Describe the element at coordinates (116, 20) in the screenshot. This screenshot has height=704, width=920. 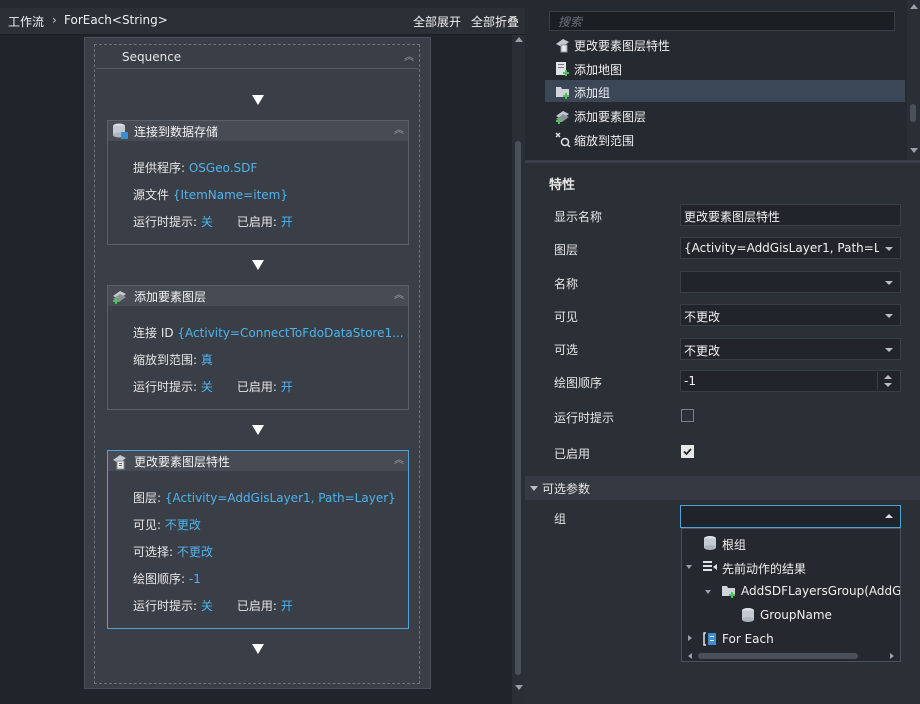
I see `breadcrumb-current: ForEach<String>` at that location.